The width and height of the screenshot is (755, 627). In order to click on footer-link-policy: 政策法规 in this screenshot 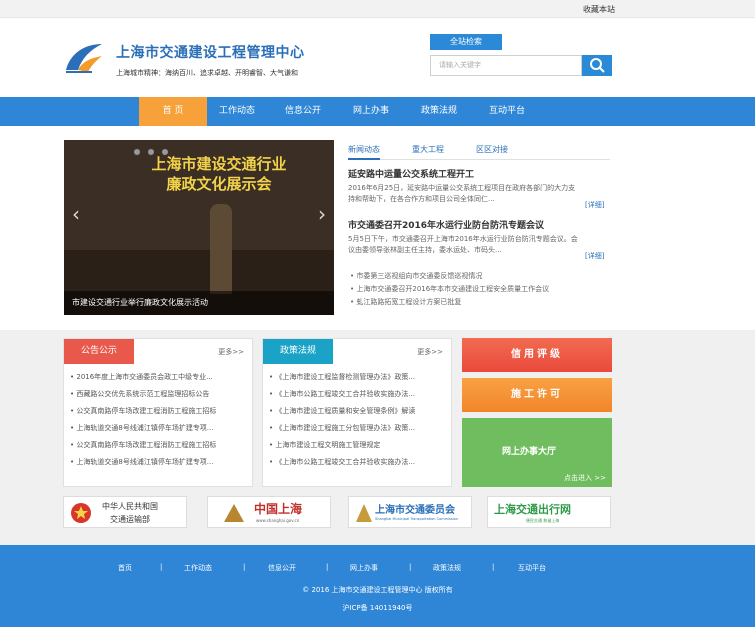, I will do `click(447, 568)`.